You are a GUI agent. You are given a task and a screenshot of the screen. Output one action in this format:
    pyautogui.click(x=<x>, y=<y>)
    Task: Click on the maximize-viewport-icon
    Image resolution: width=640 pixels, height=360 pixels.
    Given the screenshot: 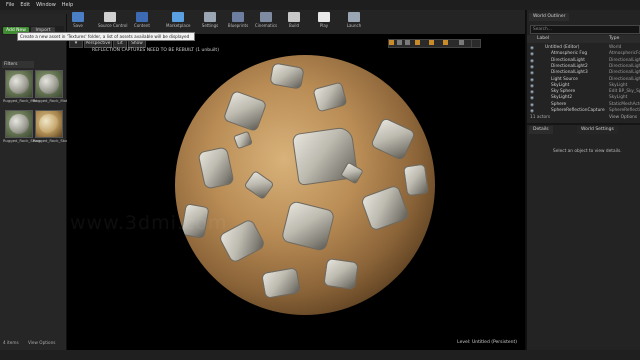 What is the action you would take?
    pyautogui.click(x=476, y=43)
    